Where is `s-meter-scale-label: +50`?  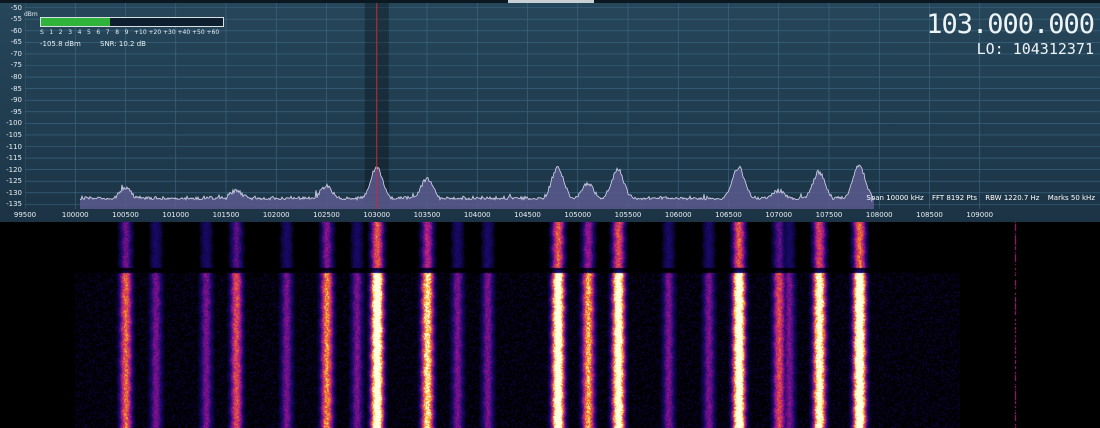 s-meter-scale-label: +50 is located at coordinates (198, 32).